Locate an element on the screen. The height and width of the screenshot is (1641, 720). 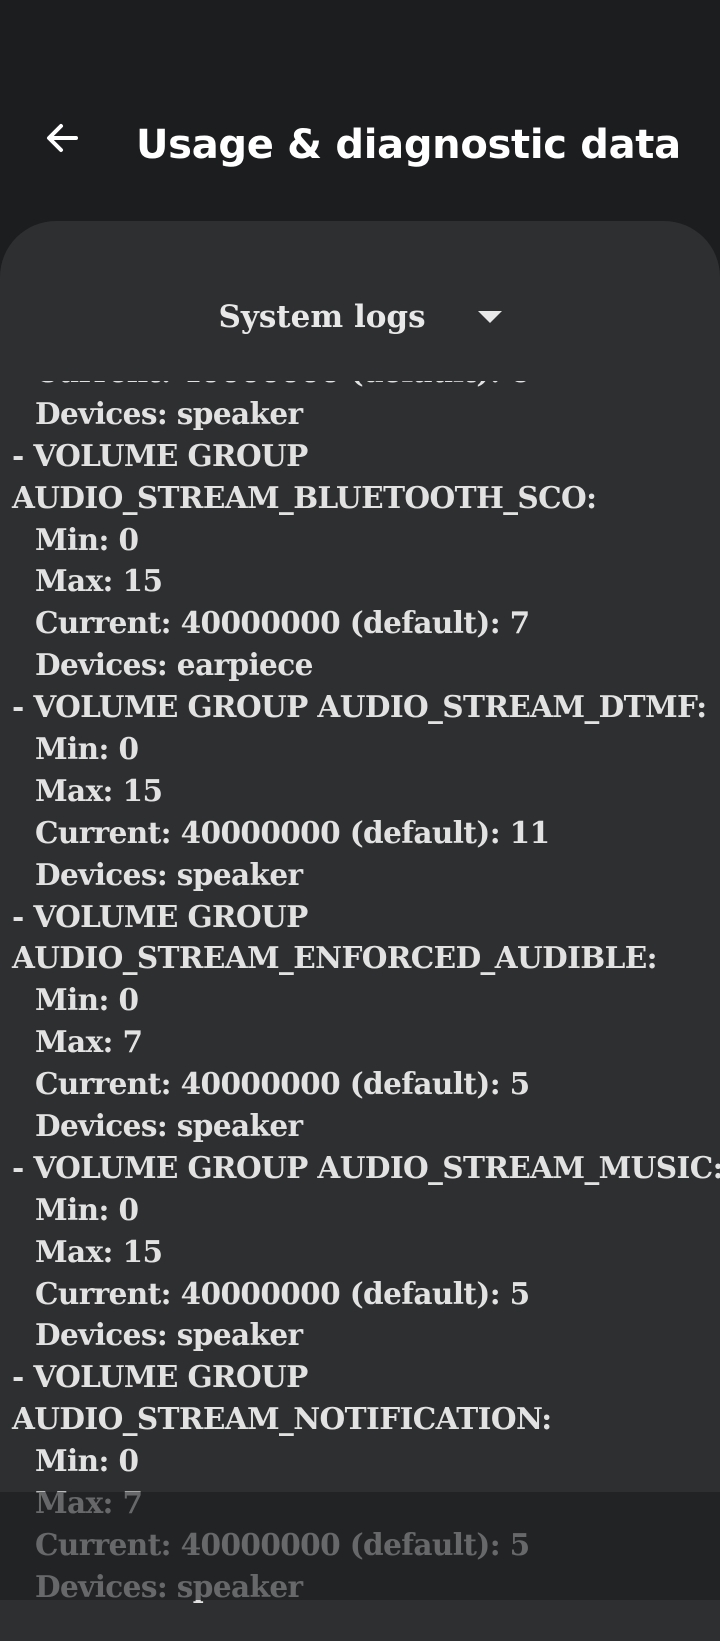
app-bar: Usage & diagnostic data is located at coordinates (360, 149).